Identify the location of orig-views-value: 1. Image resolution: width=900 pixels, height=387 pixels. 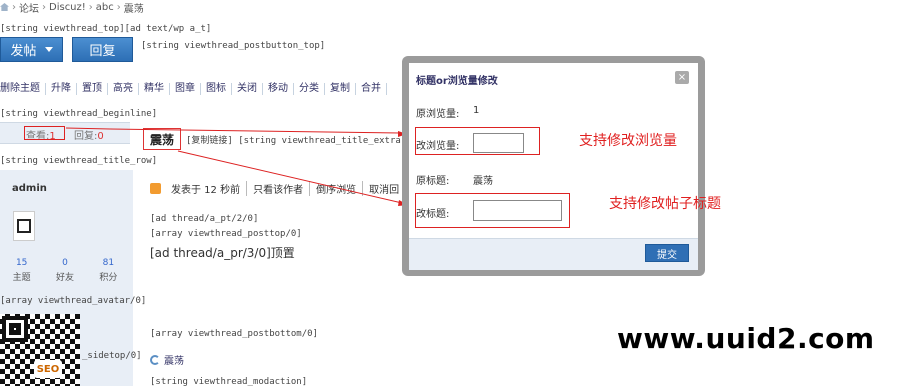
(476, 110).